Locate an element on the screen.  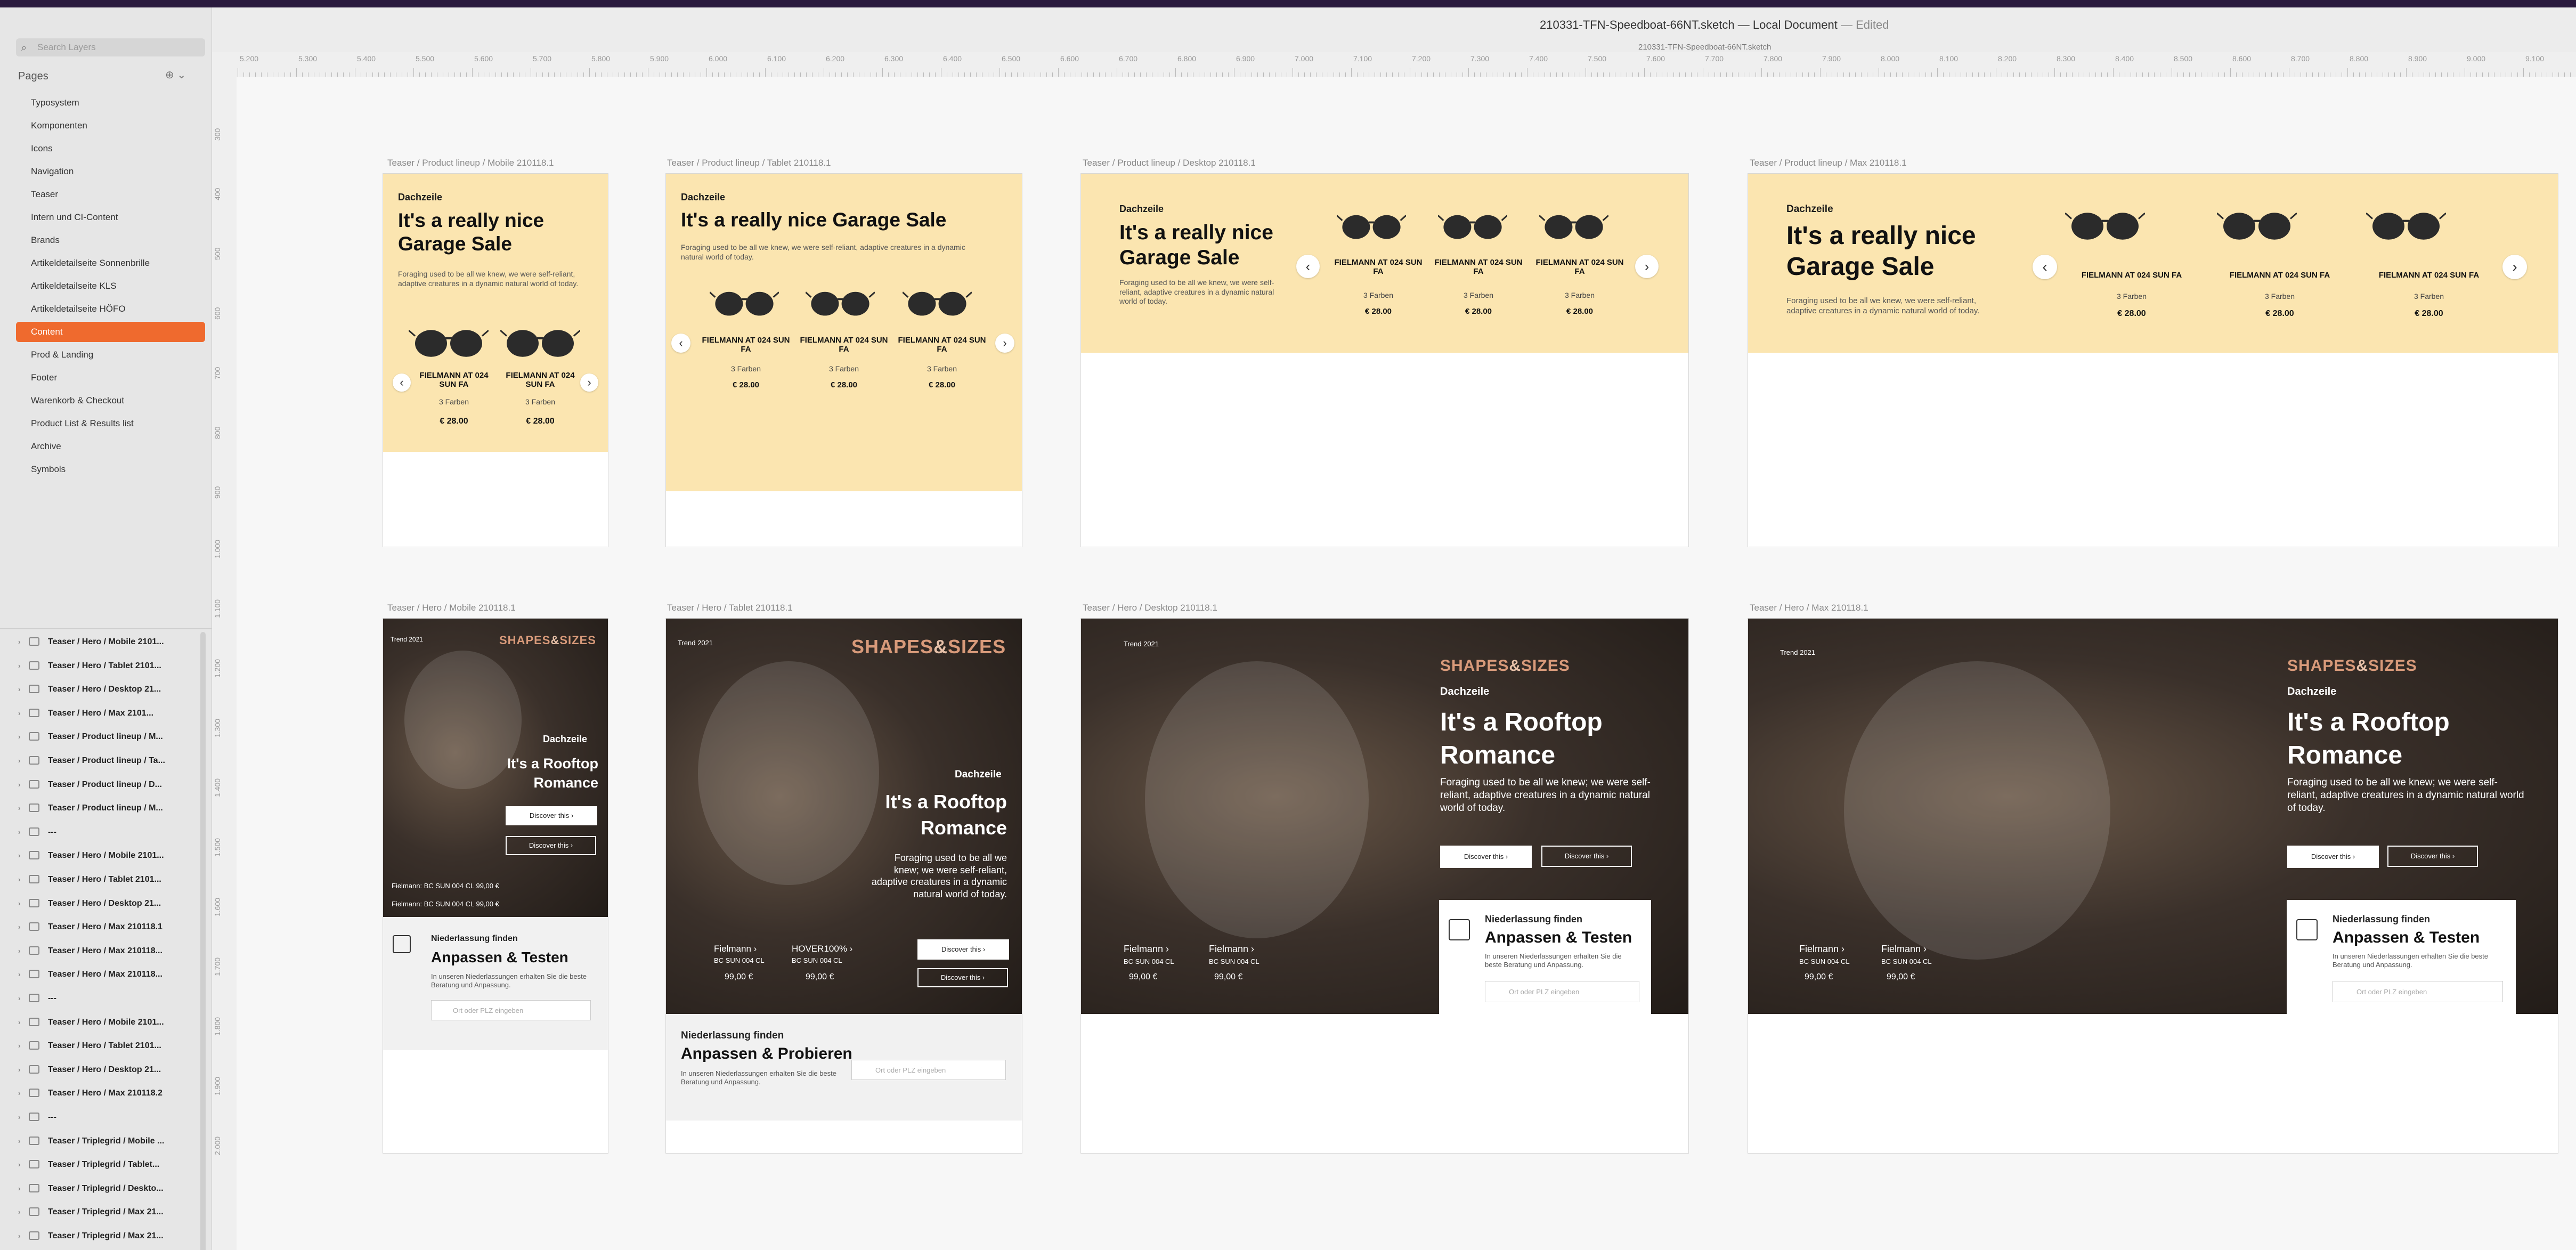
page-item: Brands is located at coordinates (111, 240).